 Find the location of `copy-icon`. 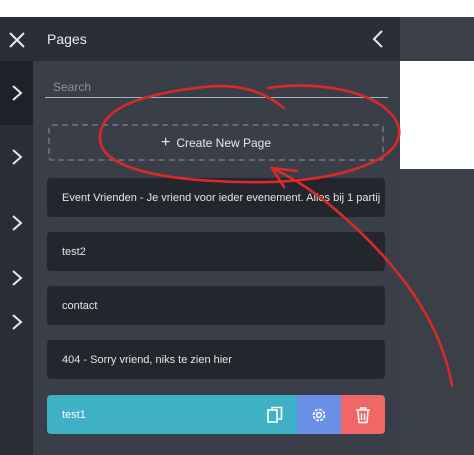

copy-icon is located at coordinates (275, 414).